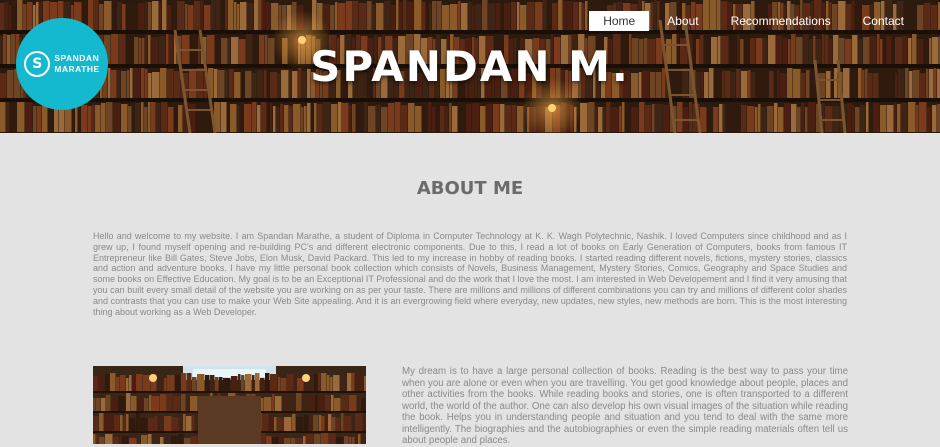 The width and height of the screenshot is (940, 447). What do you see at coordinates (883, 21) in the screenshot?
I see `nav-contact: Contact` at bounding box center [883, 21].